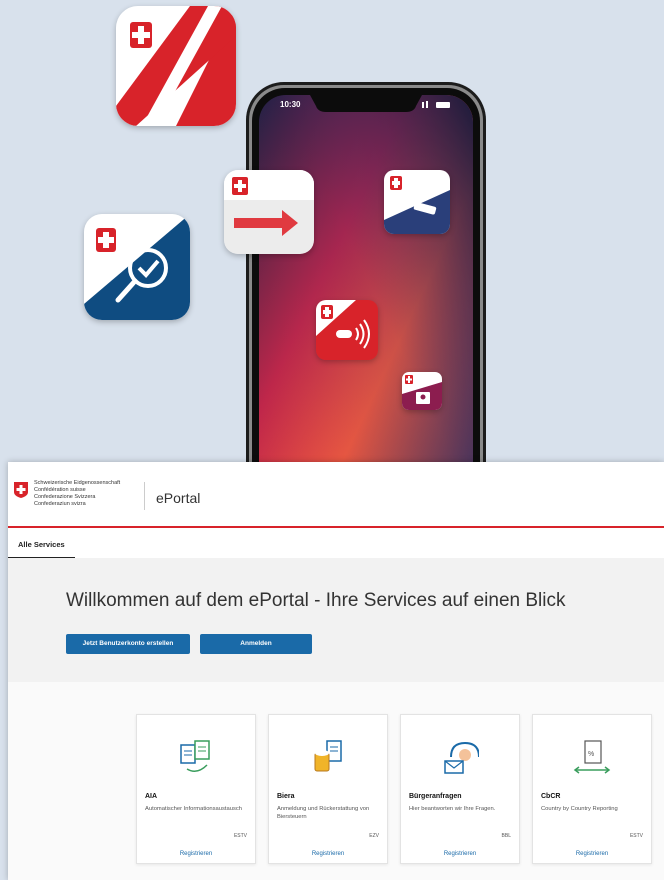 Image resolution: width=664 pixels, height=880 pixels. Describe the element at coordinates (336, 527) in the screenshot. I see `header-red-line` at that location.